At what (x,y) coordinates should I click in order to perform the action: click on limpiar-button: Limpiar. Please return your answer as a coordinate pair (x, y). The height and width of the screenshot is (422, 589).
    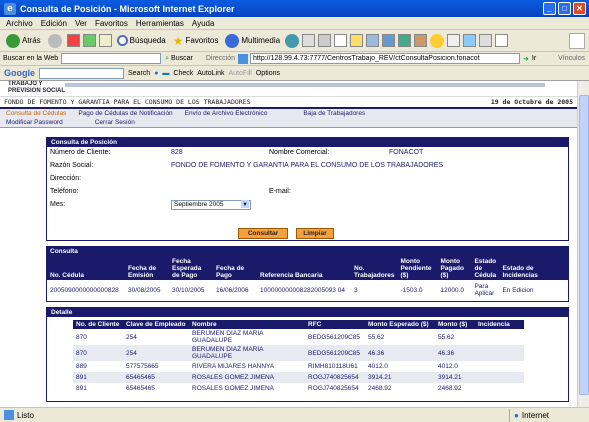
    Looking at the image, I should click on (315, 233).